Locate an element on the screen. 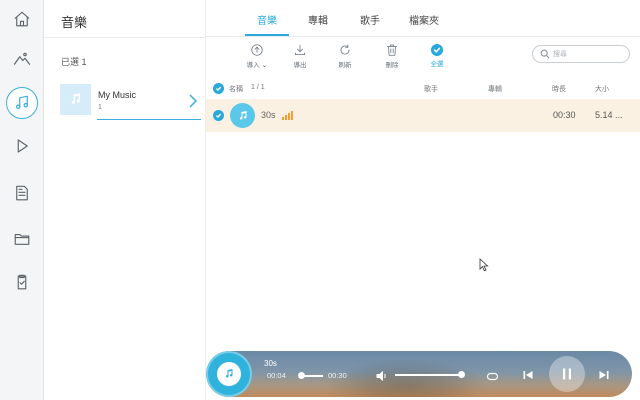 This screenshot has height=400, width=640. volume-icon is located at coordinates (382, 375).